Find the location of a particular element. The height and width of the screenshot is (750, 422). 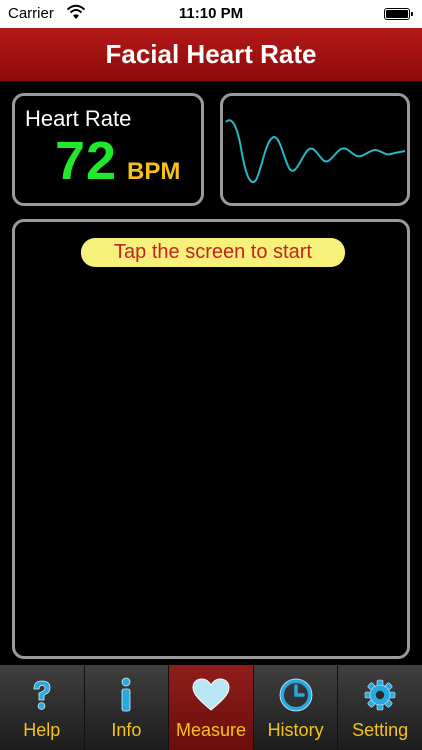

waveform-panel is located at coordinates (315, 149).